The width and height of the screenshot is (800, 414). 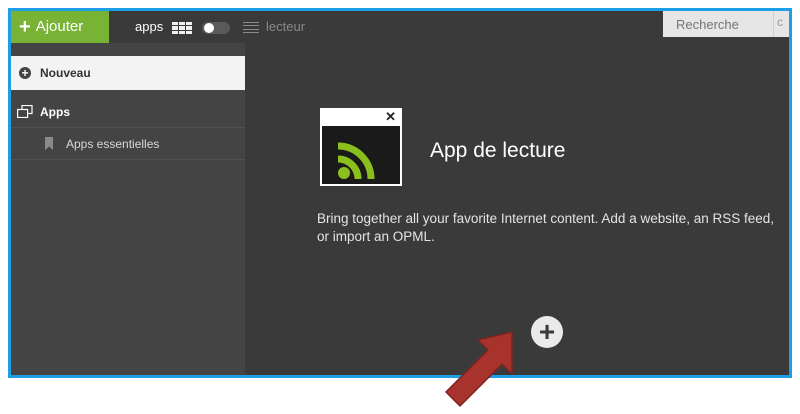 What do you see at coordinates (209, 28) in the screenshot?
I see `toggle-knob` at bounding box center [209, 28].